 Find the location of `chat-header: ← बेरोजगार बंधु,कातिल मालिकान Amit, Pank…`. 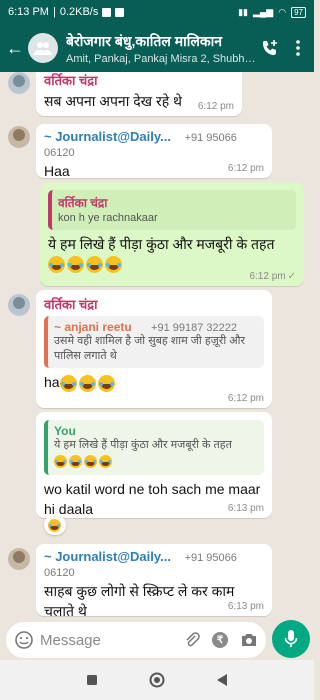

chat-header: ← बेरोजगार बंधु,कातिल मालिकान Amit, Pank… is located at coordinates (157, 48).